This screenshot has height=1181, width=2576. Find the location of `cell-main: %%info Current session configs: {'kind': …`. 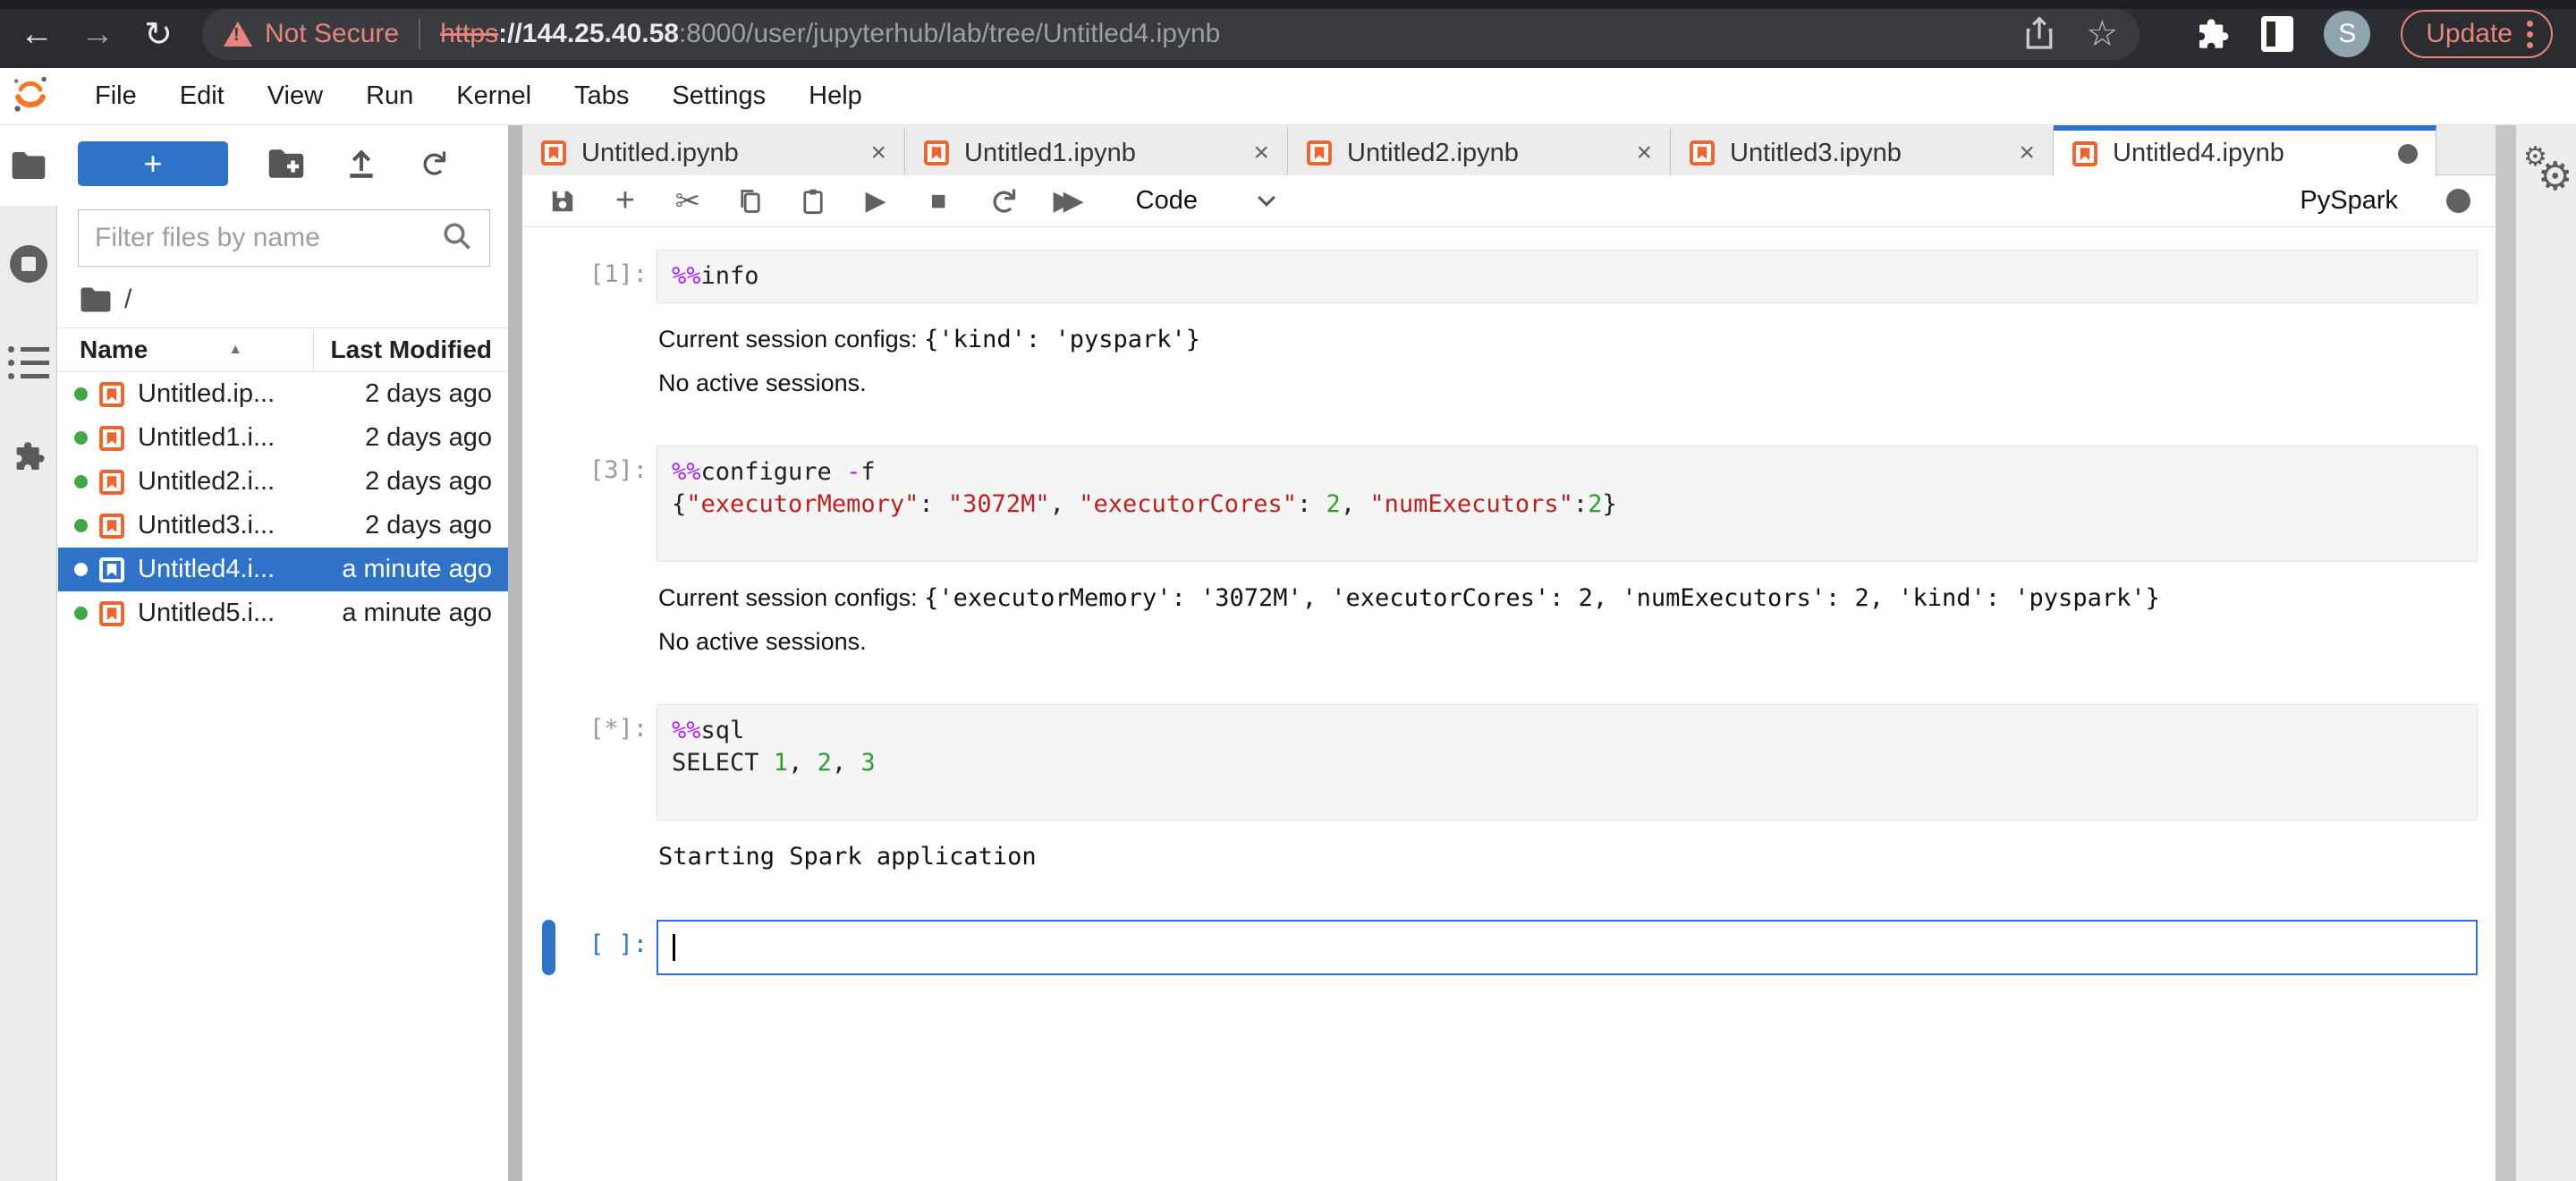

cell-main: %%info Current session configs: {'kind': … is located at coordinates (1567, 331).